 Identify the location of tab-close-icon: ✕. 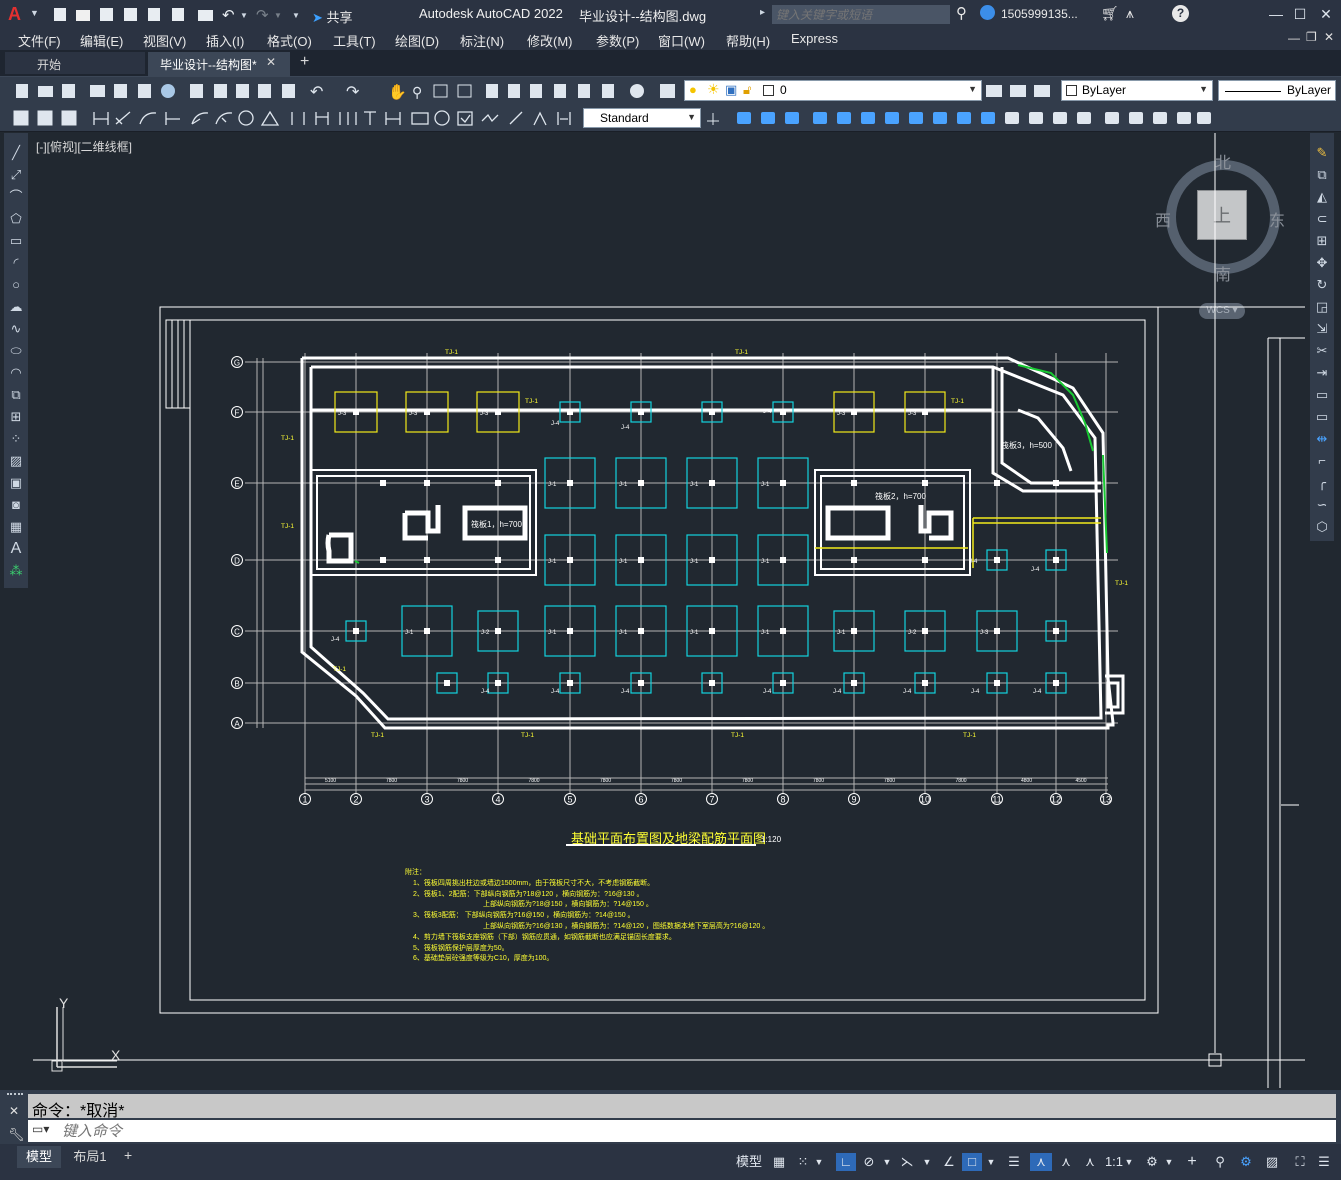
(271, 62).